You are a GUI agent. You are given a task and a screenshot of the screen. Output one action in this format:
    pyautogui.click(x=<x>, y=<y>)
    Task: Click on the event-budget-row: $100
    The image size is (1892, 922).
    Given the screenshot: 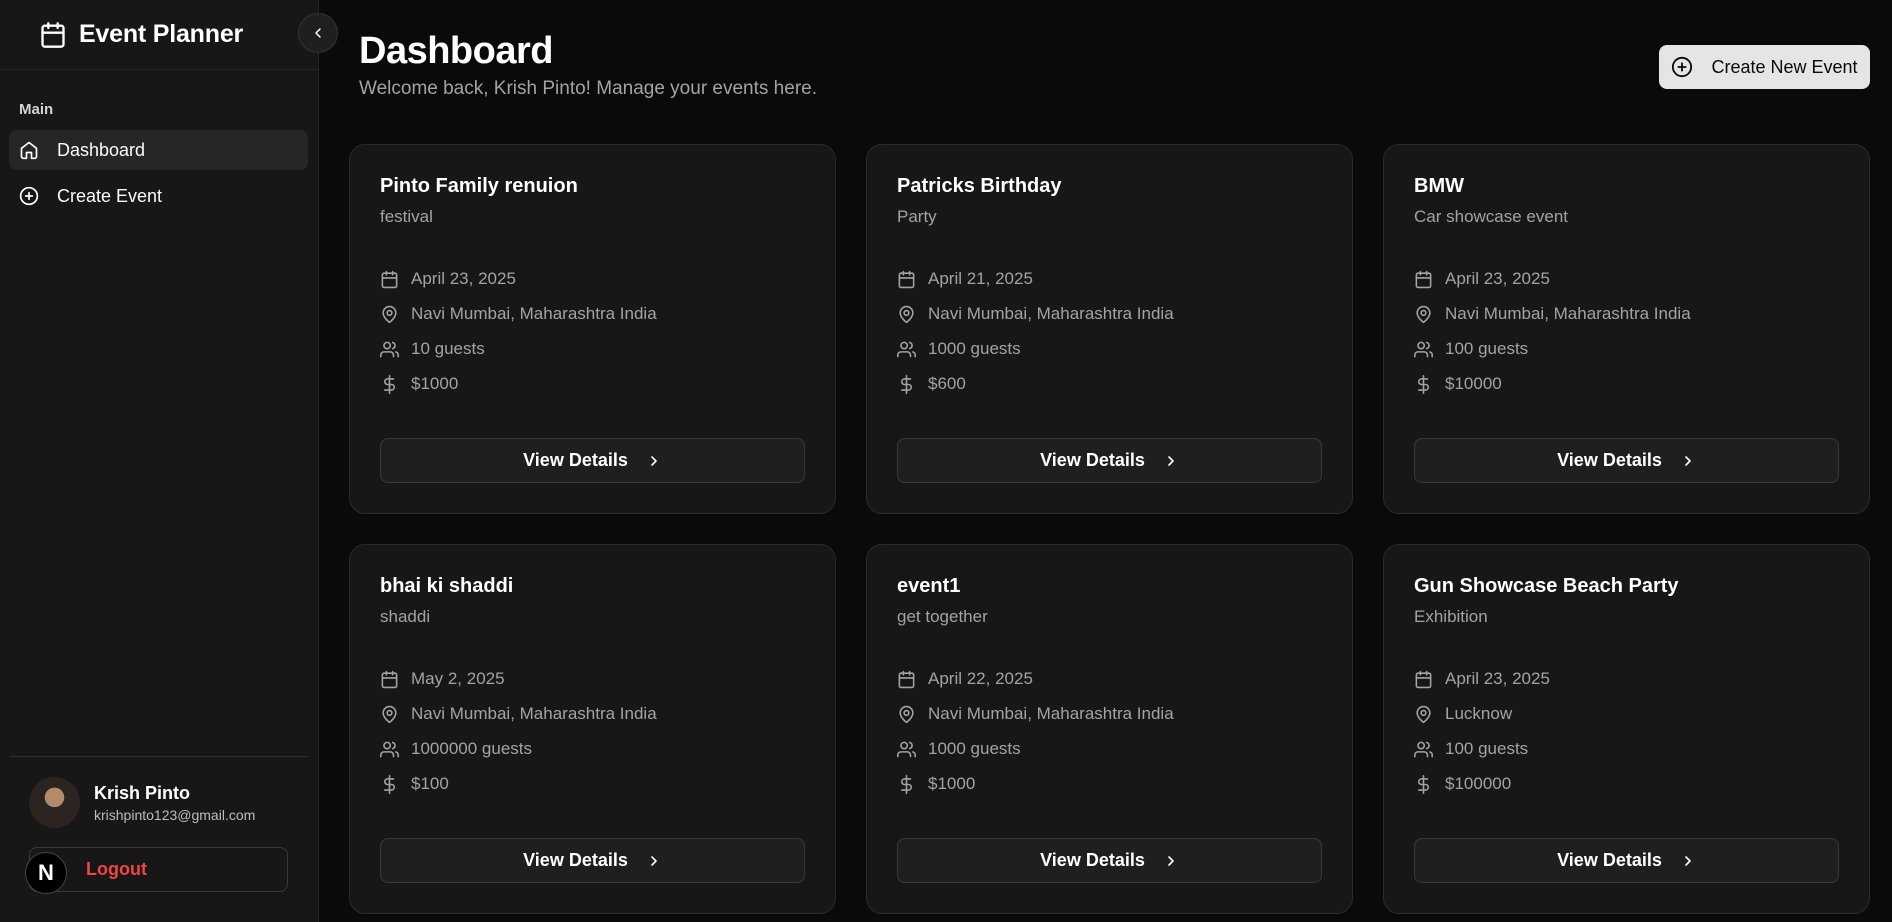 What is the action you would take?
    pyautogui.click(x=414, y=784)
    